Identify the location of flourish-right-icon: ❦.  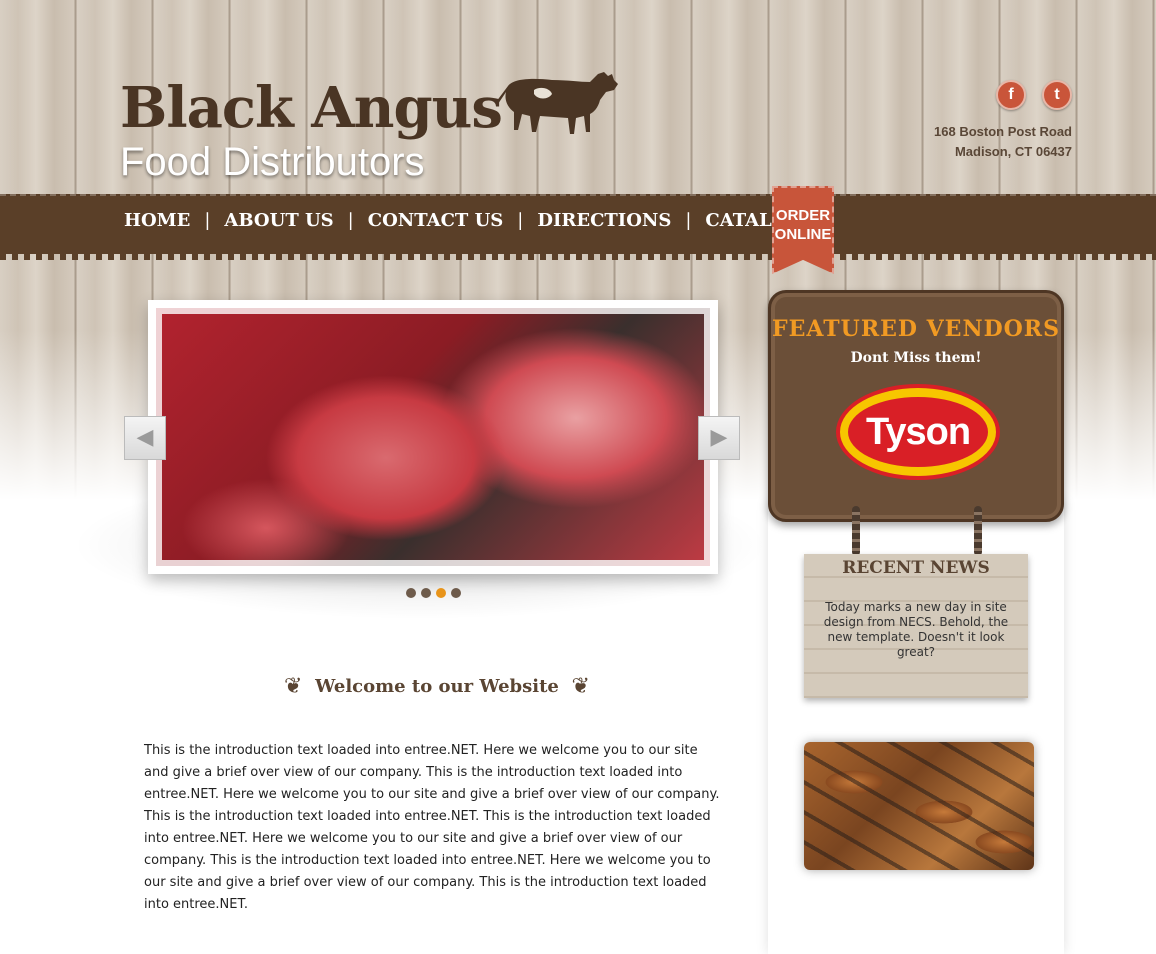
(580, 686).